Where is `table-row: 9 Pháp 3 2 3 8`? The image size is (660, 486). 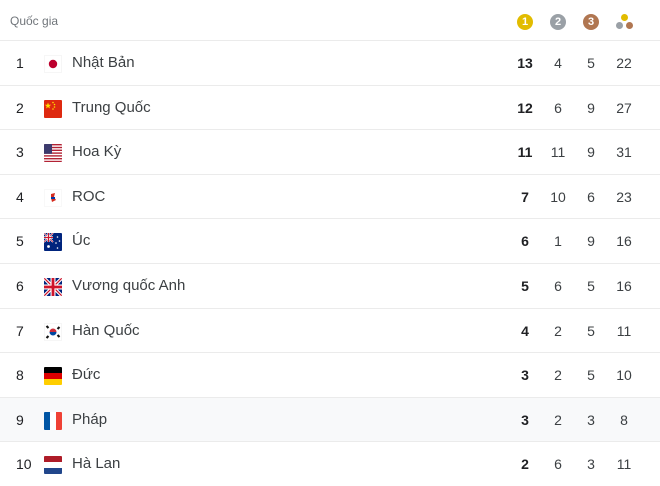 table-row: 9 Pháp 3 2 3 8 is located at coordinates (330, 419).